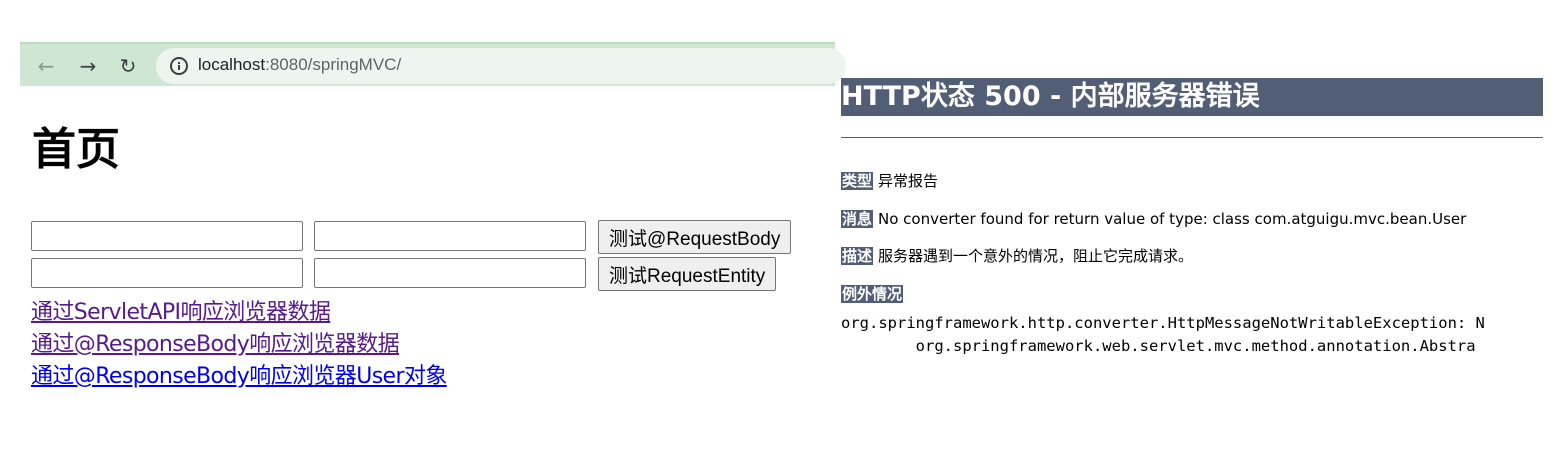 This screenshot has height=462, width=1557. I want to click on message-label: 消息, so click(857, 219).